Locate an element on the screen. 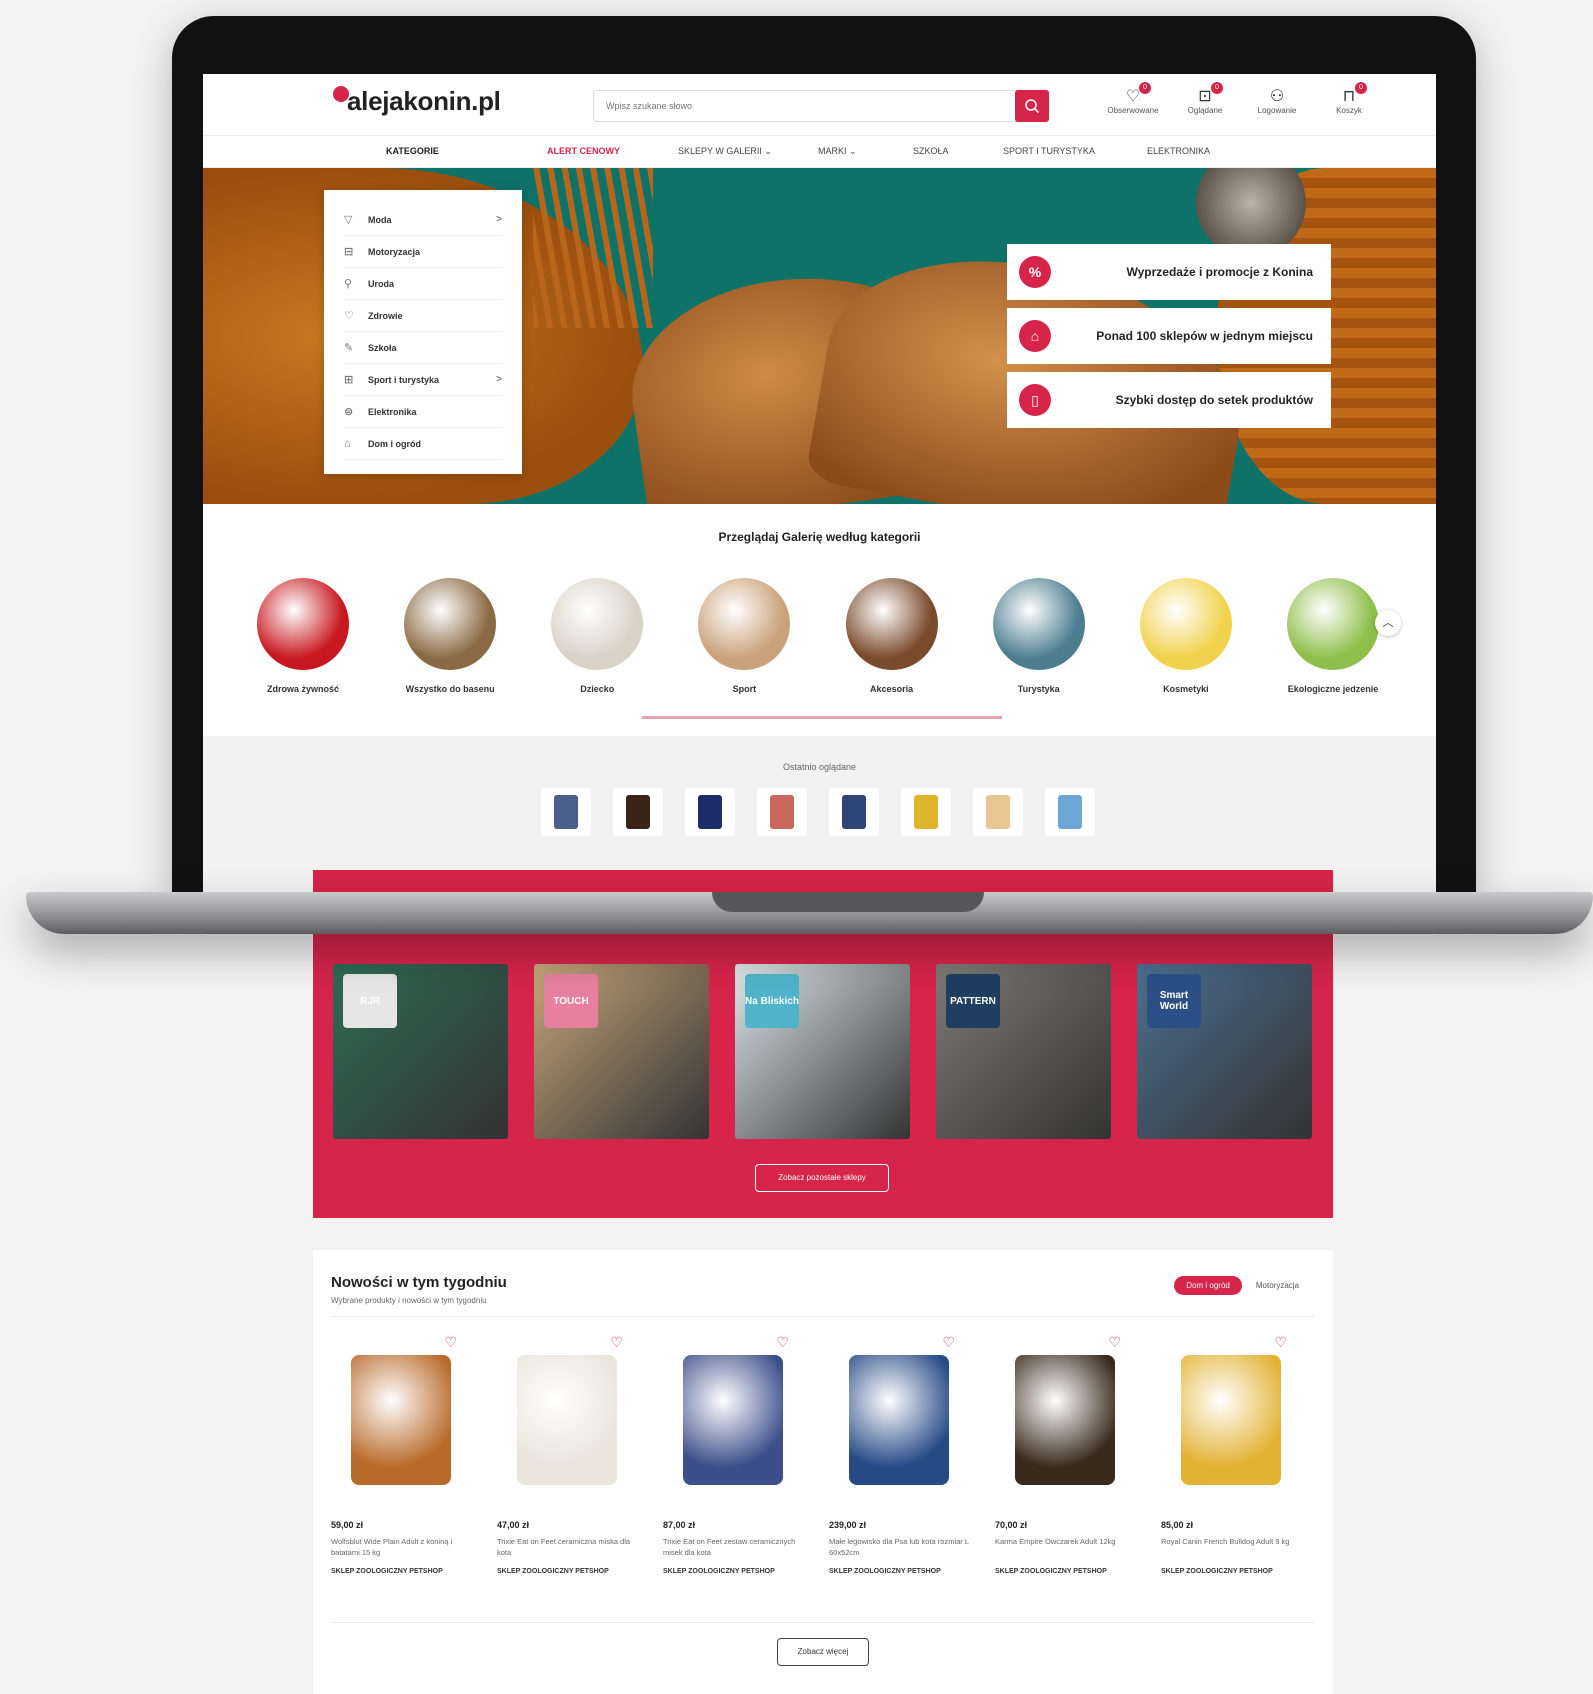 Image resolution: width=1593 pixels, height=1694 pixels. category-circle-item: Sport is located at coordinates (744, 636).